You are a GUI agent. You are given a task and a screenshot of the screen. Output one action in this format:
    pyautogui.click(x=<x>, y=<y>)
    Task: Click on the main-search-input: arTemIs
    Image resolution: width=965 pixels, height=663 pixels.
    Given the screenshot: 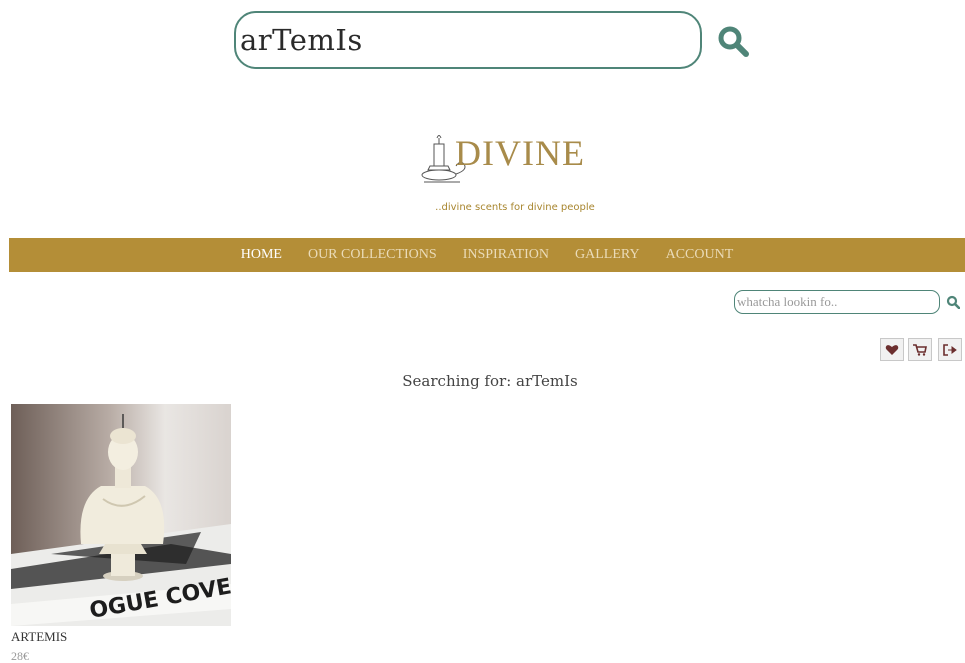 What is the action you would take?
    pyautogui.click(x=468, y=40)
    